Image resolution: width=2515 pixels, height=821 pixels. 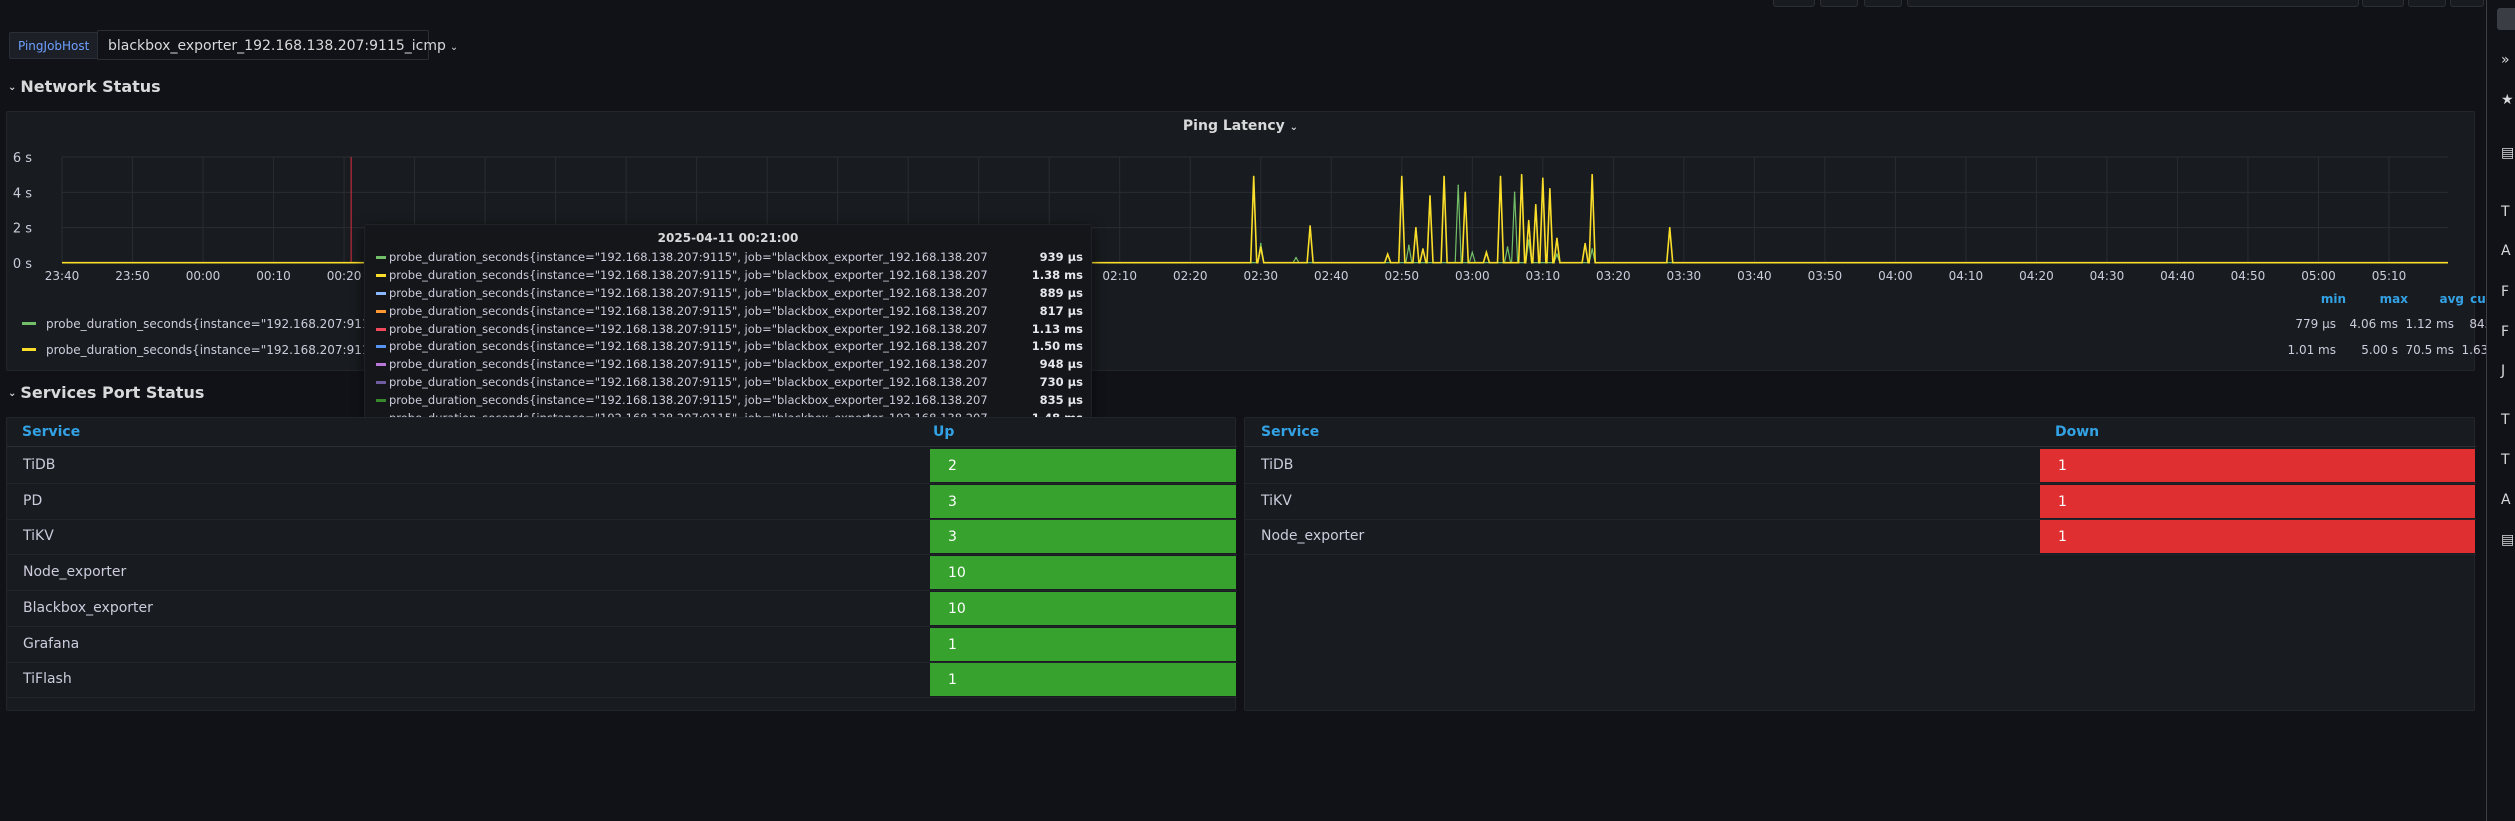 What do you see at coordinates (2316, 299) in the screenshot?
I see `legend-header-min: min` at bounding box center [2316, 299].